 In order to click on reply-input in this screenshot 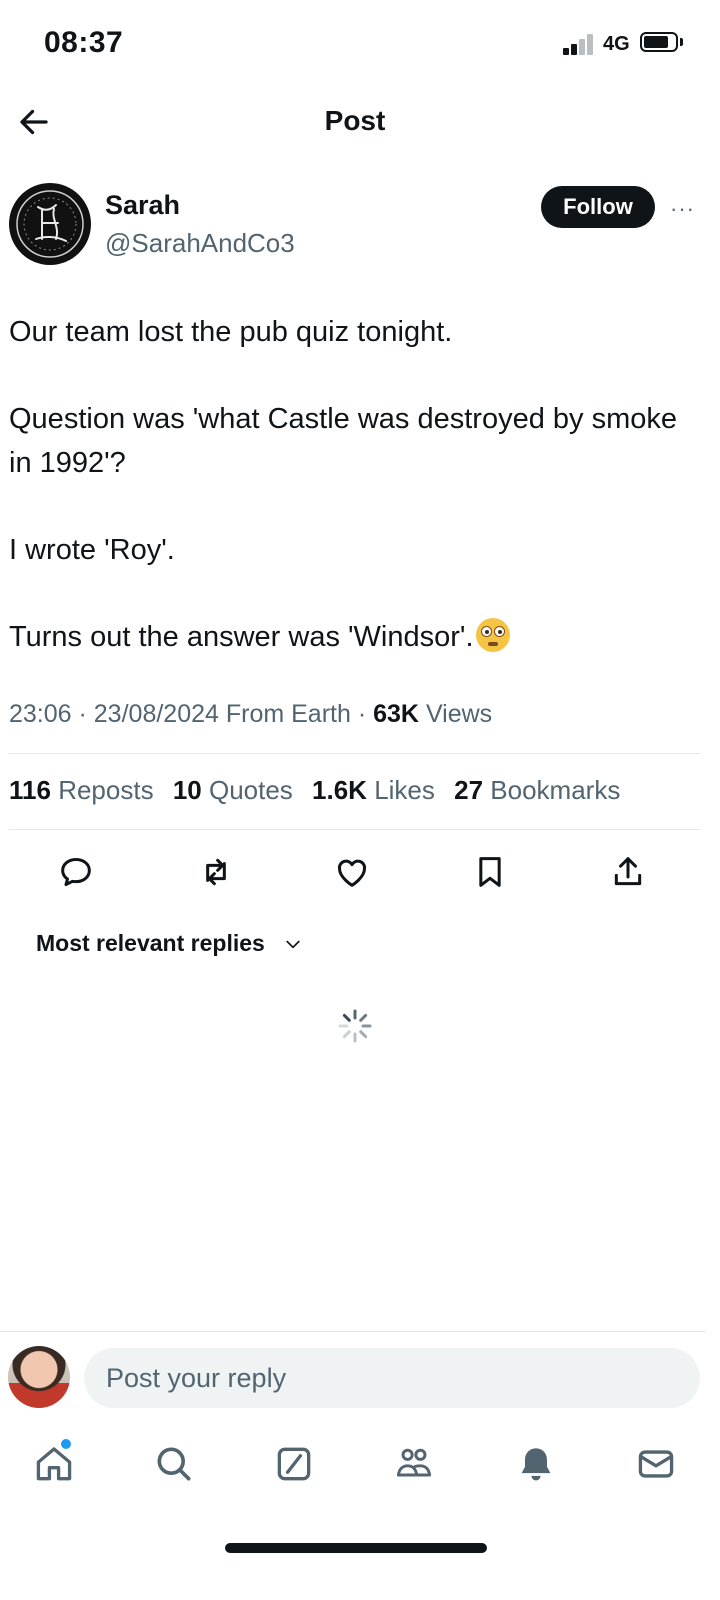, I will do `click(392, 1378)`.